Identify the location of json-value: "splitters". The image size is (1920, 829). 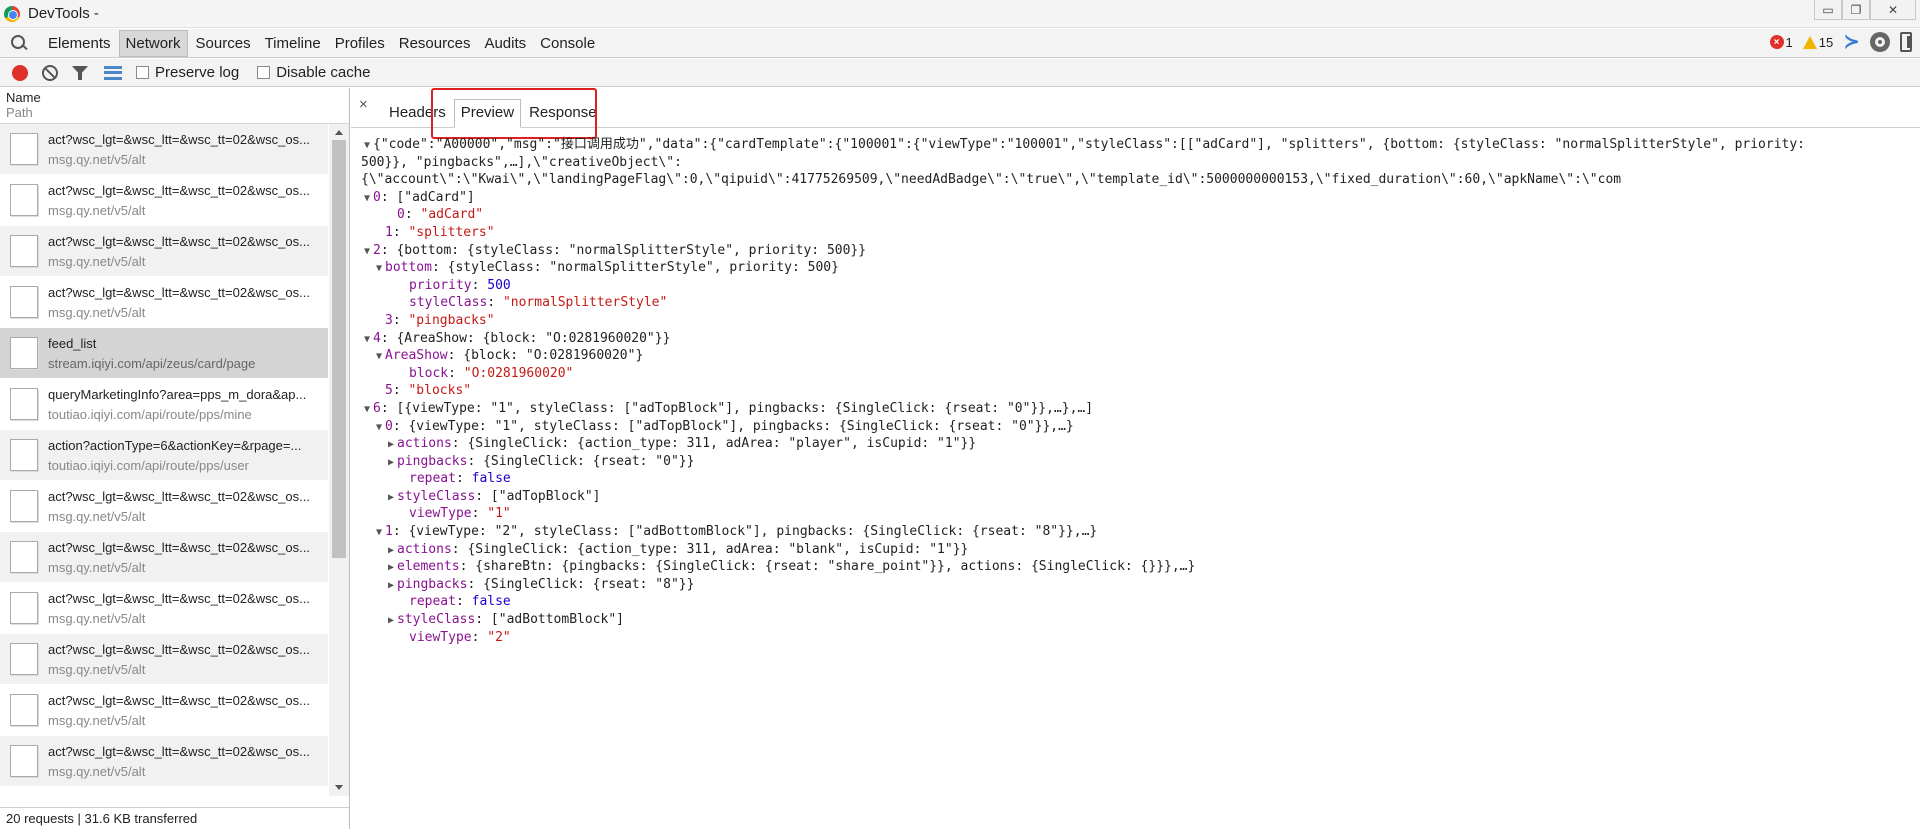
(451, 232).